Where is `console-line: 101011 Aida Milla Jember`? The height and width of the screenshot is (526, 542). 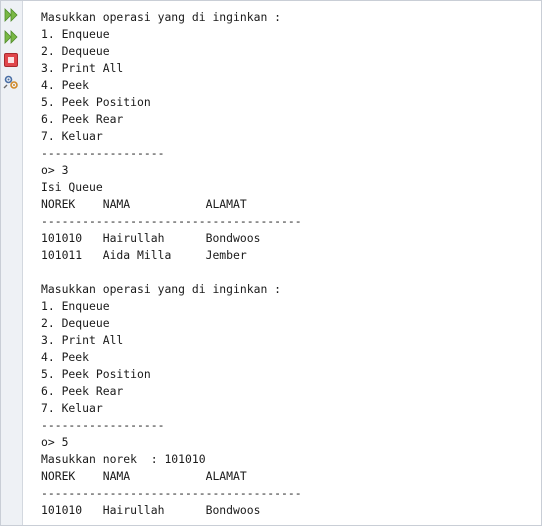
console-line: 101011 Aida Milla Jember is located at coordinates (144, 255).